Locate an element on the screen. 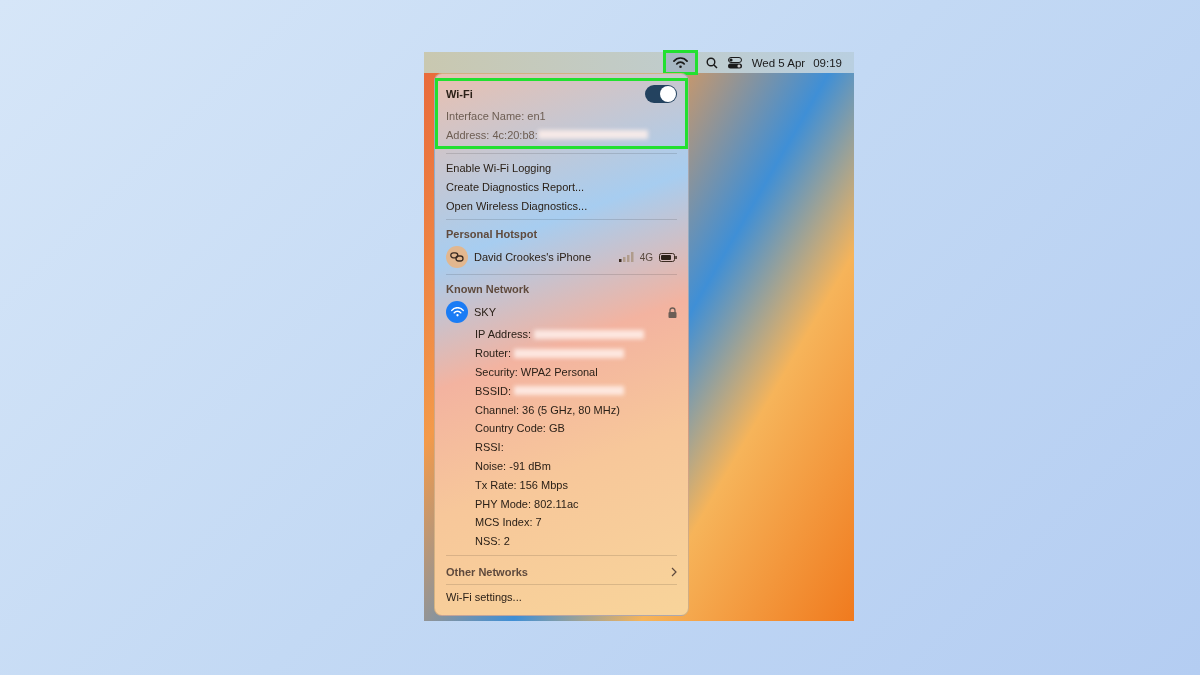 The image size is (1200, 675). network-detail: MCS Index: 7 is located at coordinates (508, 522).